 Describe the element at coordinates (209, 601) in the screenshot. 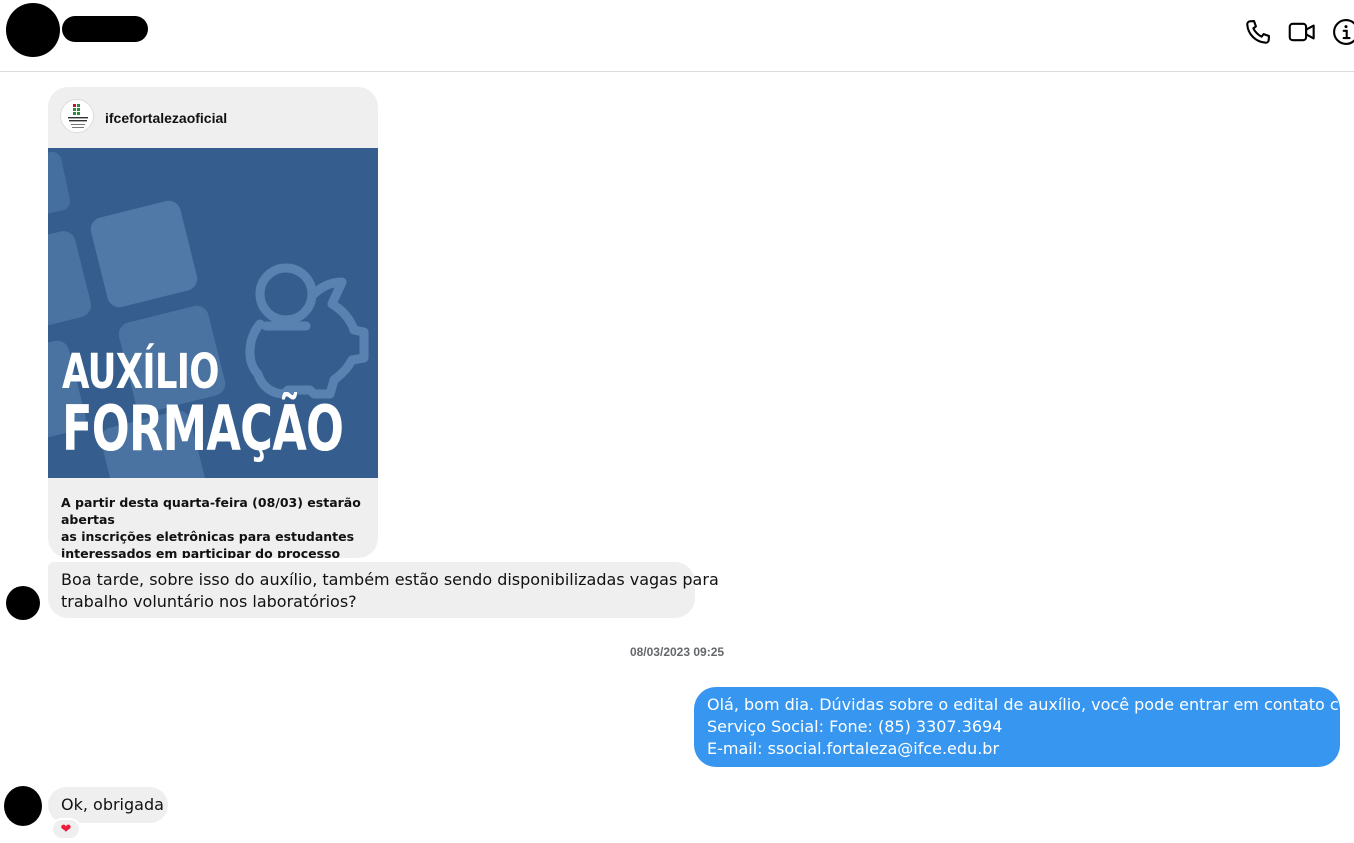

I see `message-text-line: trabalho voluntário nos laboratórios?` at that location.